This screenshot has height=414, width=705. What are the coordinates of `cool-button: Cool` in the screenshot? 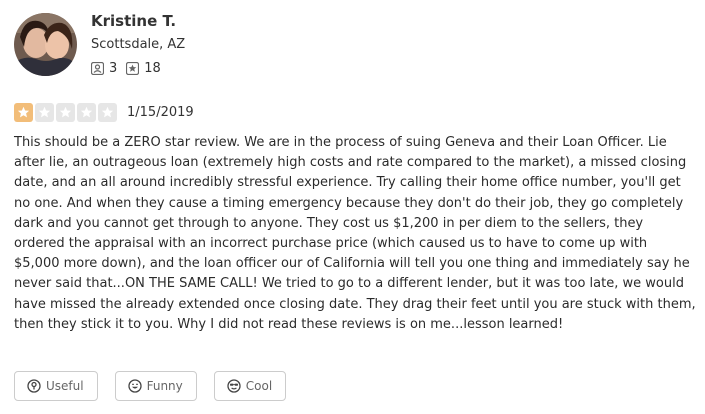 It's located at (250, 386).